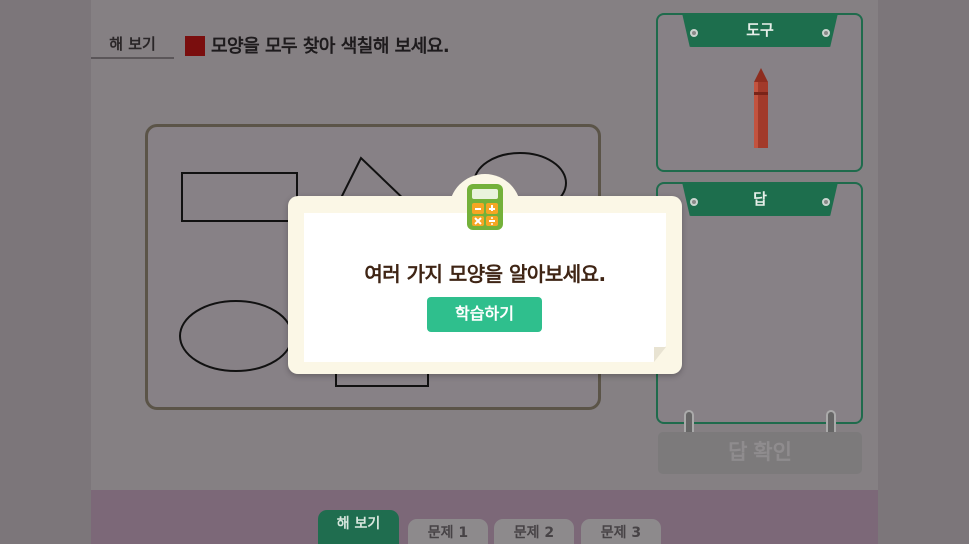 The width and height of the screenshot is (969, 544). Describe the element at coordinates (485, 287) in the screenshot. I see `modal-paper` at that location.